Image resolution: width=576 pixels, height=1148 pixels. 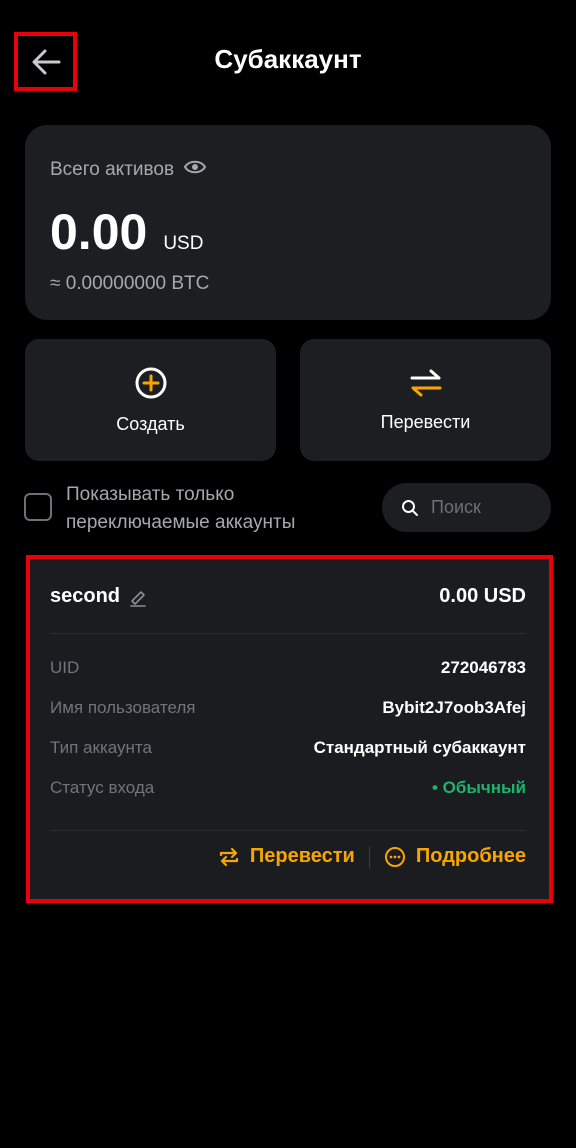 What do you see at coordinates (425, 400) in the screenshot?
I see `transfer-button: Перевести` at bounding box center [425, 400].